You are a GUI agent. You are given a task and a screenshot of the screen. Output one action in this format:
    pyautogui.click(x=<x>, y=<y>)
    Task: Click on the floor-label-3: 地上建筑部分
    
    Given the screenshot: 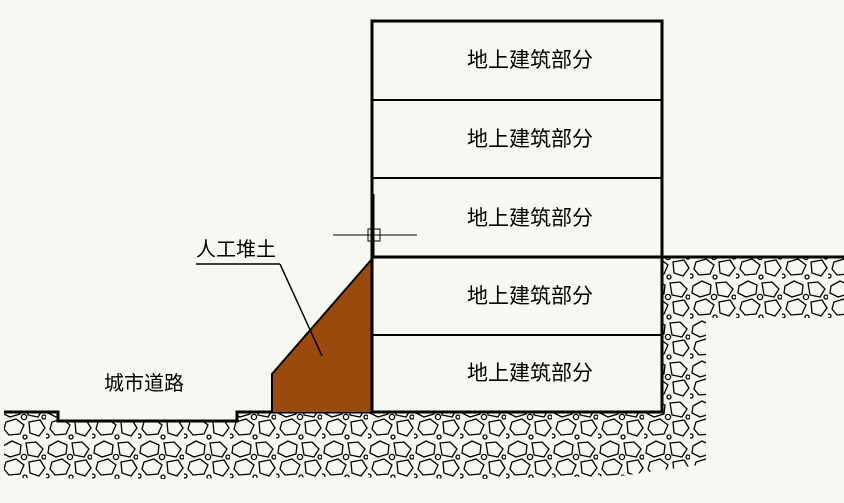 What is the action you would take?
    pyautogui.click(x=530, y=218)
    